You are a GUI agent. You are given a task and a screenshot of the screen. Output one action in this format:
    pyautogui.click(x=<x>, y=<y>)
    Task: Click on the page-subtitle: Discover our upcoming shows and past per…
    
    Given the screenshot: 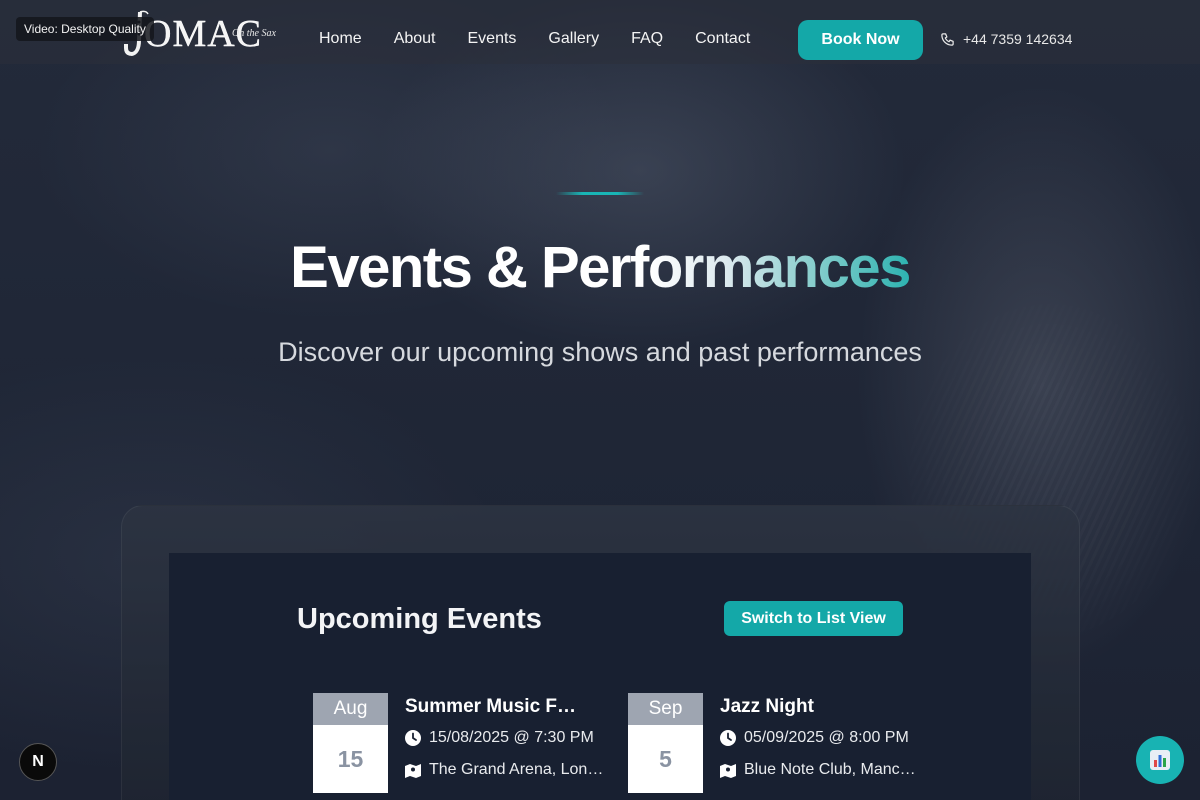 What is the action you would take?
    pyautogui.click(x=600, y=352)
    